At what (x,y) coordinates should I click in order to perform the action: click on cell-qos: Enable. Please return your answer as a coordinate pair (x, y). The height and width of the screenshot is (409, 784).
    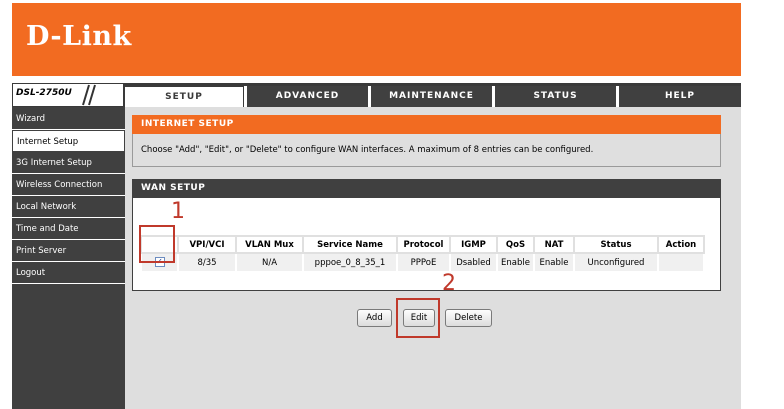
    Looking at the image, I should click on (515, 262).